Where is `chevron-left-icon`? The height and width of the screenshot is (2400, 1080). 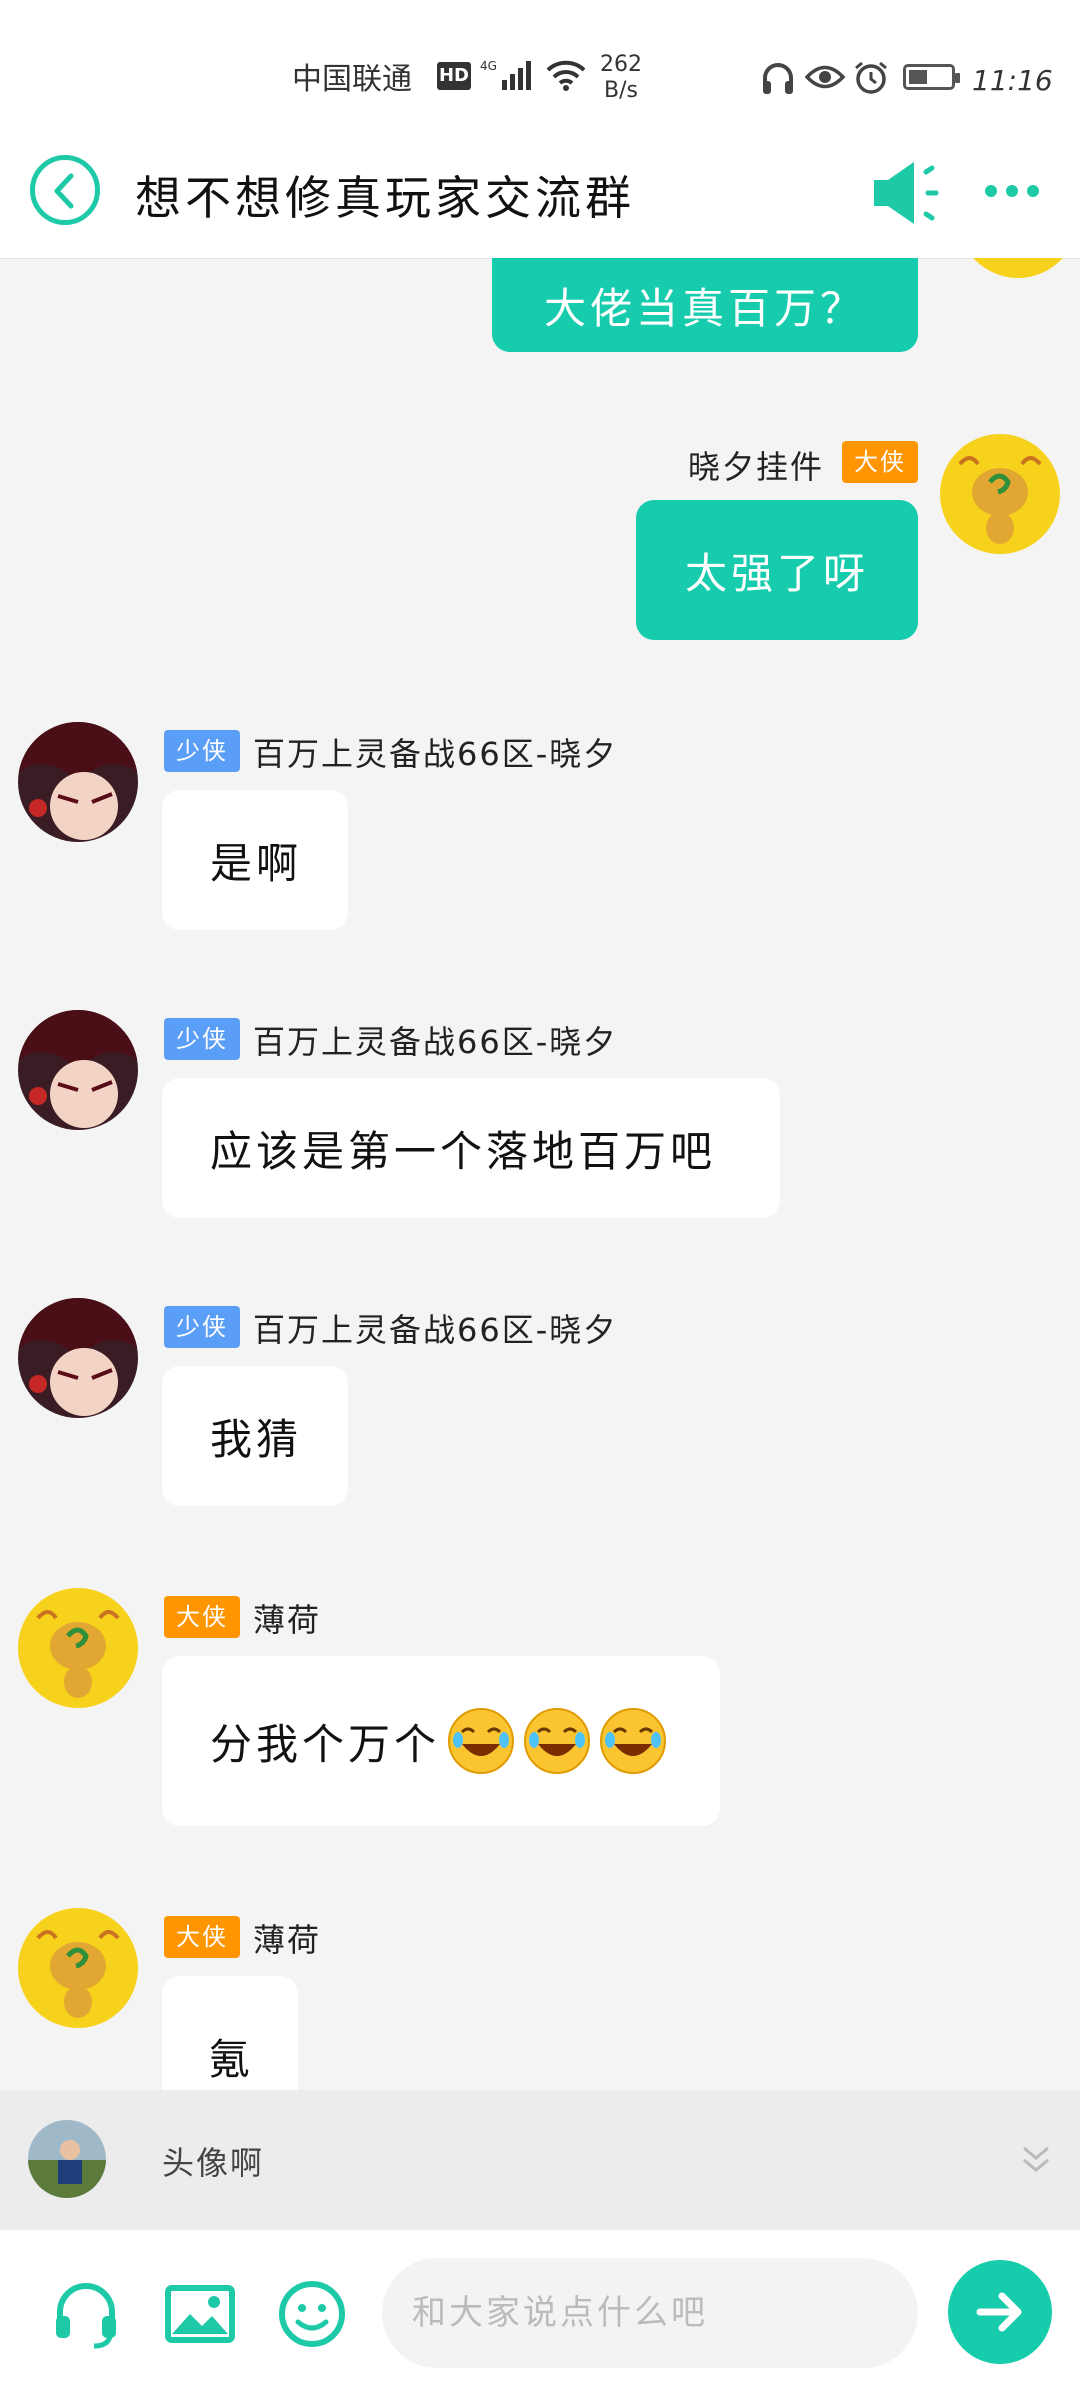
chevron-left-icon is located at coordinates (64, 191).